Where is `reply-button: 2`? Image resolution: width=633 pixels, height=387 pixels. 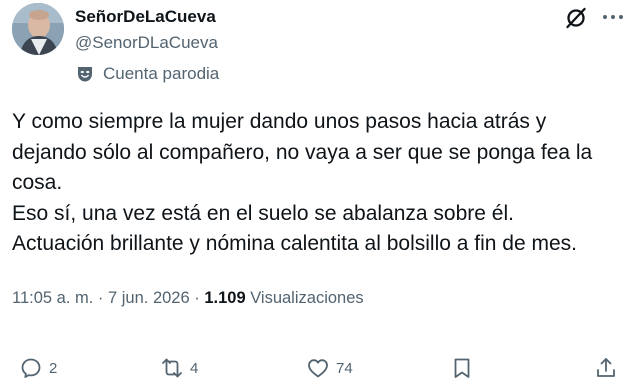
reply-button: 2 is located at coordinates (38, 368).